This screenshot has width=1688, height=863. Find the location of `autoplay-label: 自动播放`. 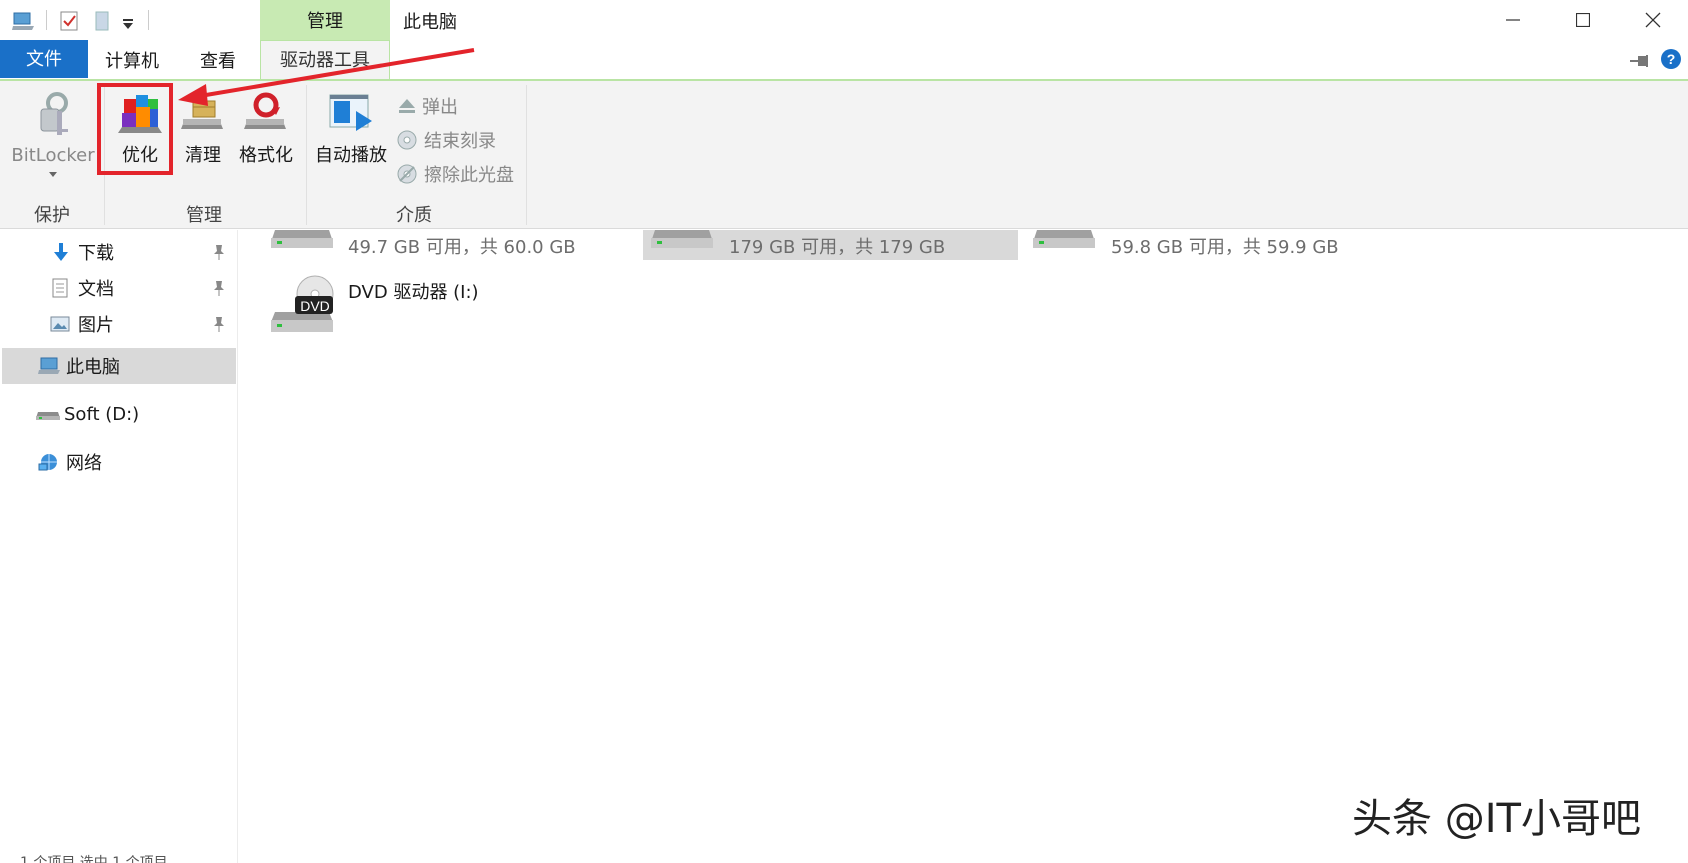

autoplay-label: 自动播放 is located at coordinates (351, 155).